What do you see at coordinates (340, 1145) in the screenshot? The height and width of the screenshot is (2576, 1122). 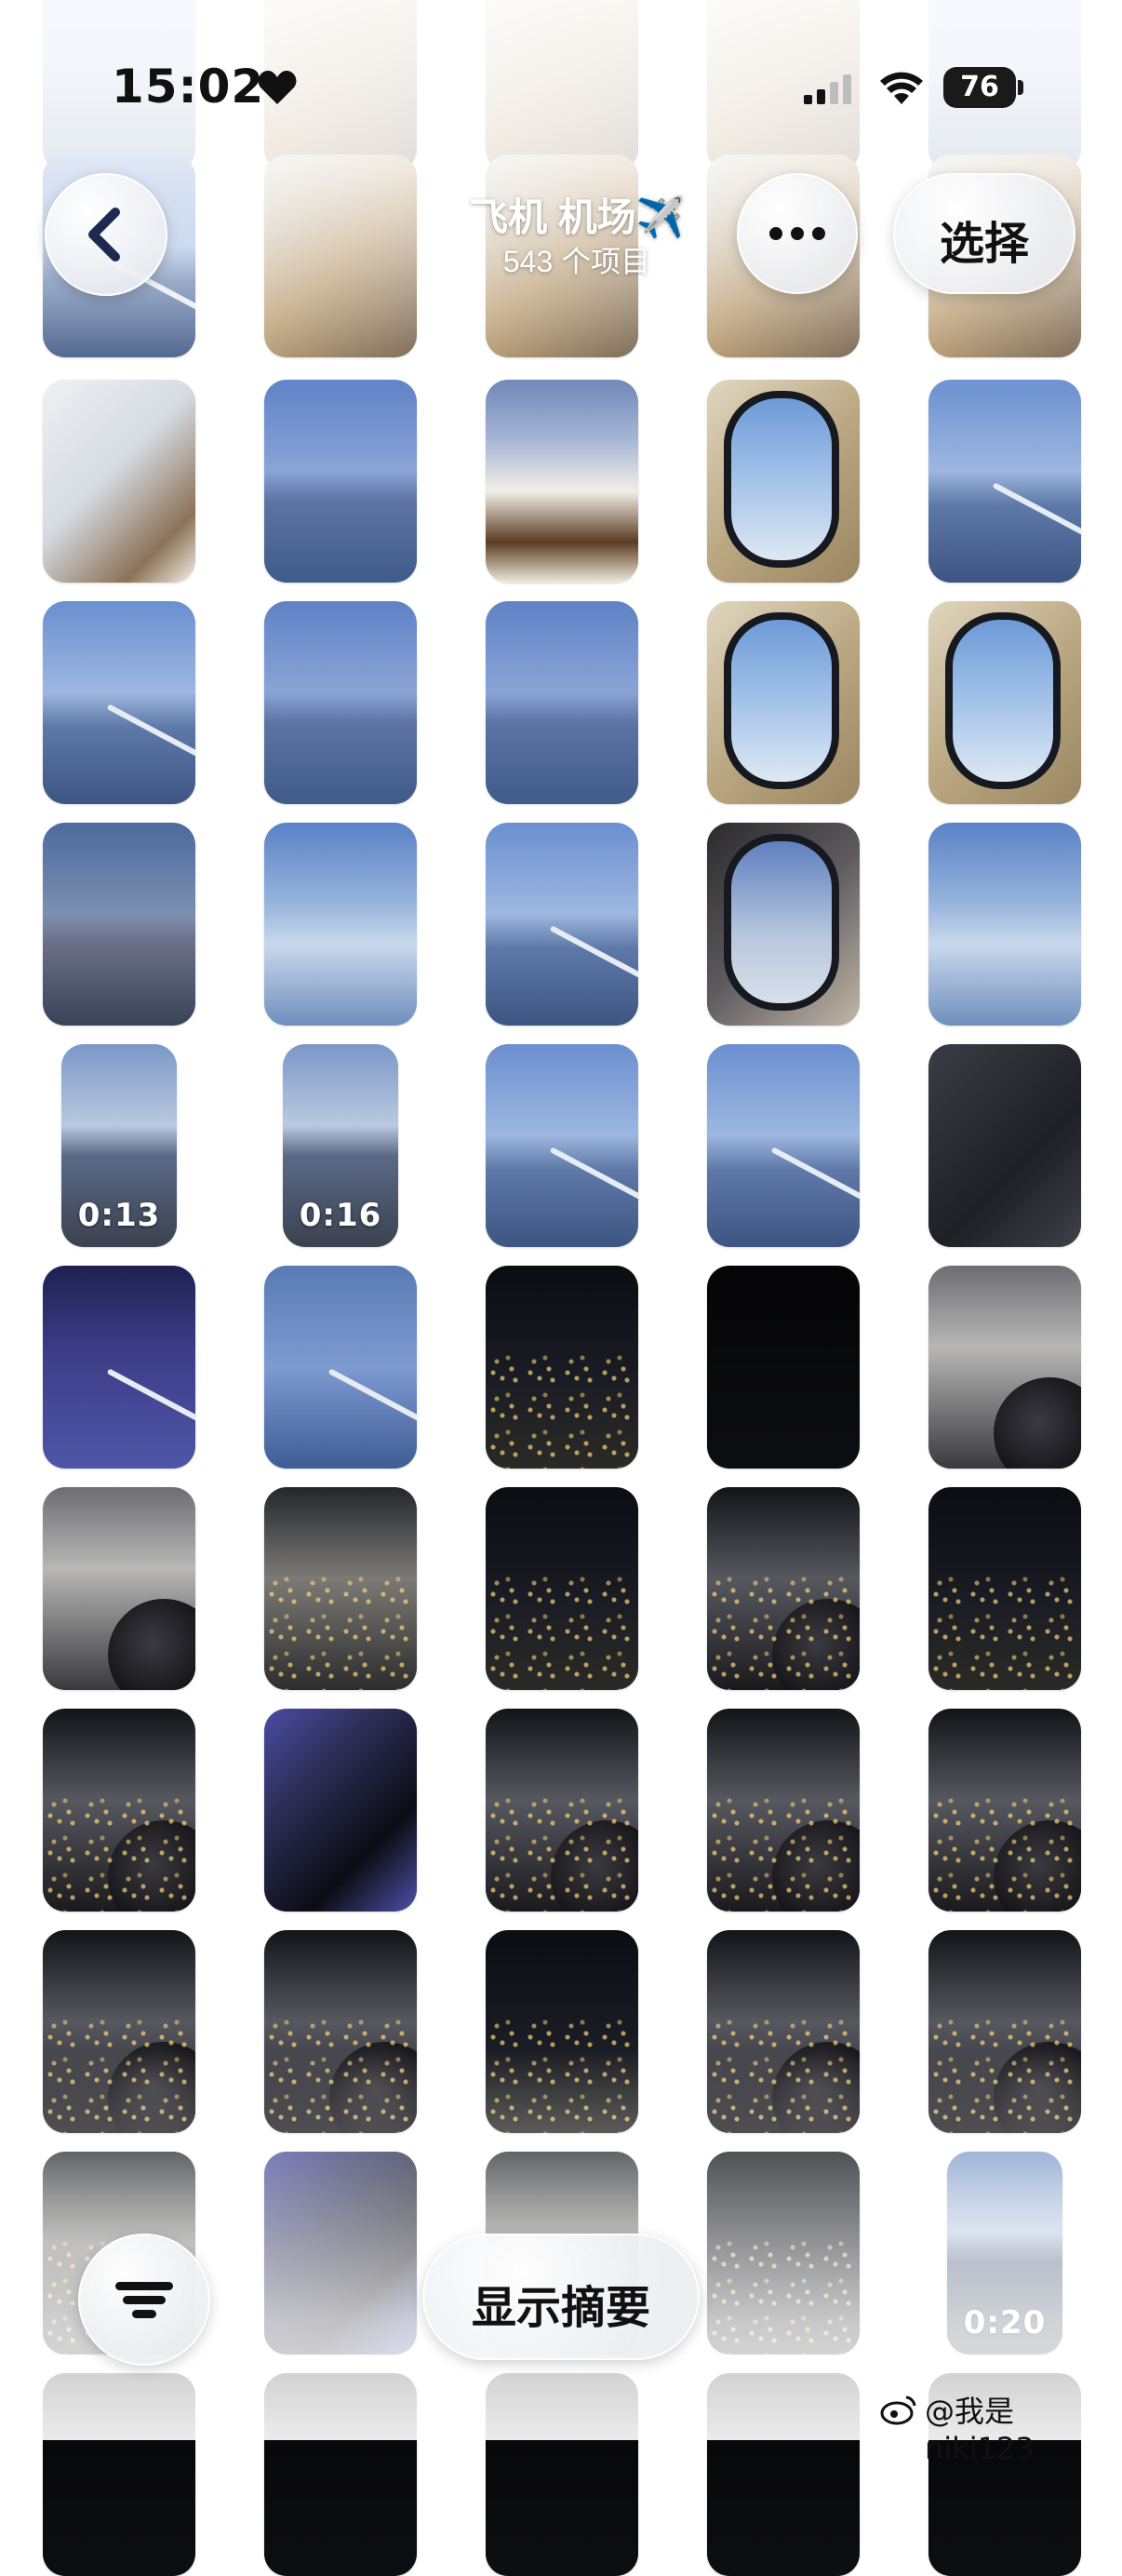 I see `video-thumbnail: 0:16` at bounding box center [340, 1145].